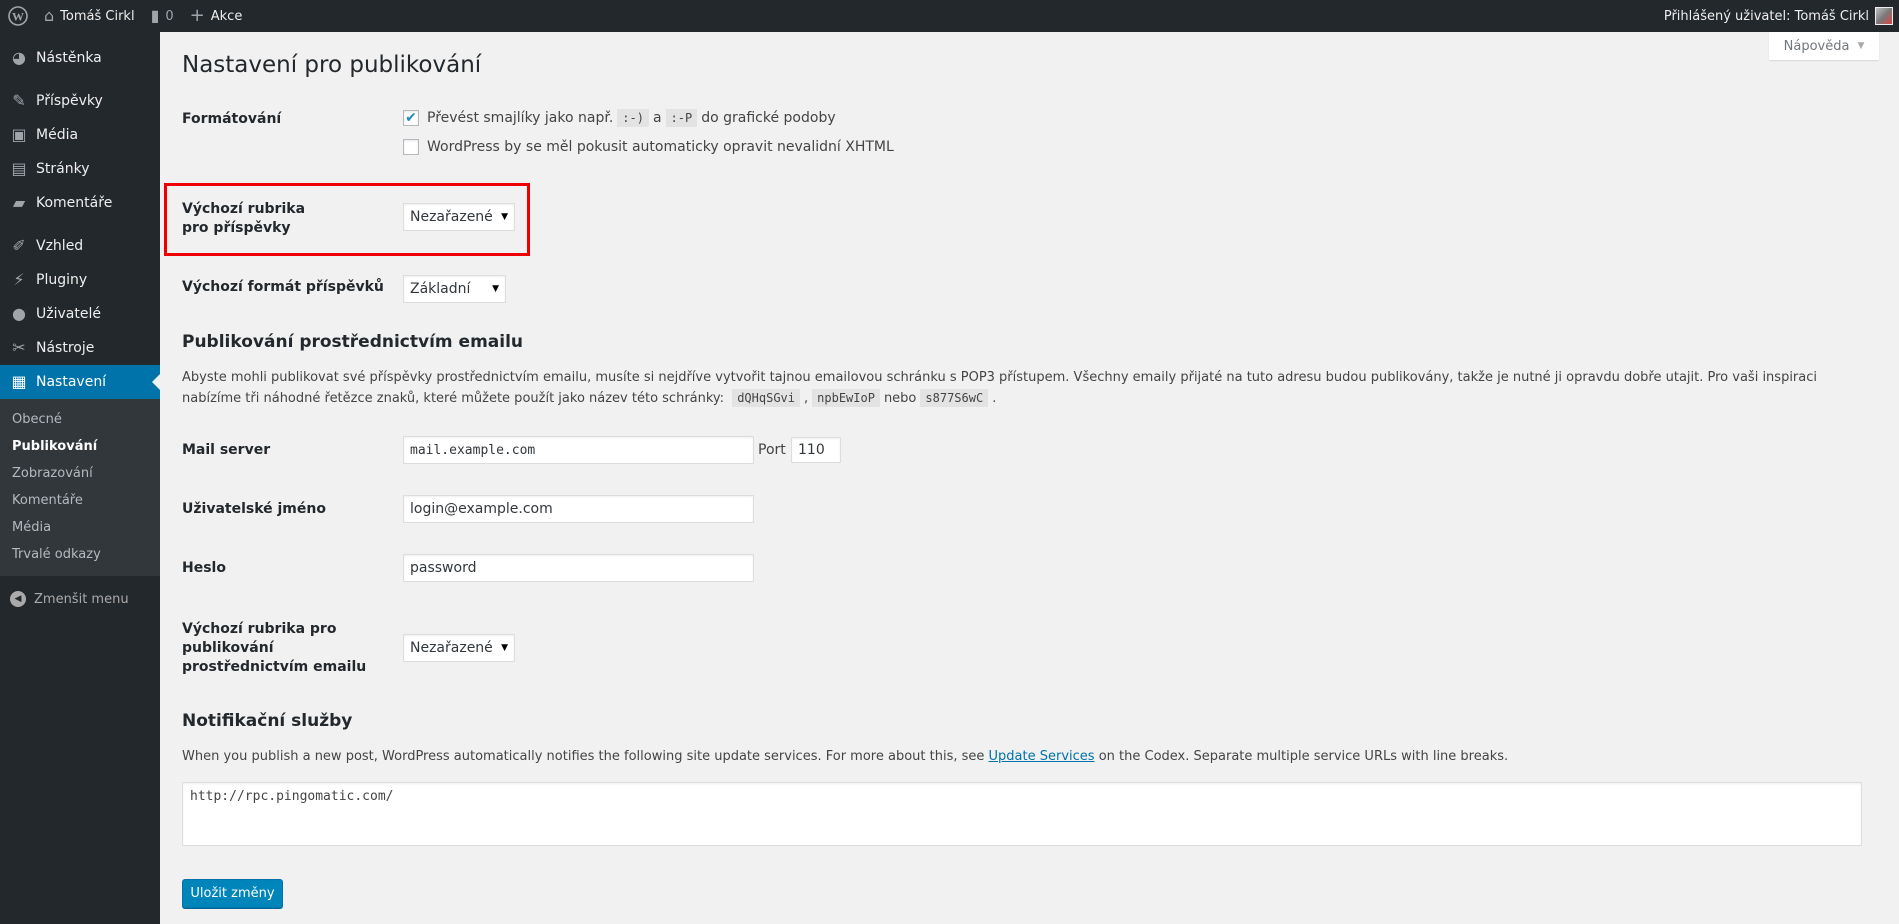 This screenshot has height=924, width=1899. What do you see at coordinates (19, 381) in the screenshot?
I see `settings-icon: ▦` at bounding box center [19, 381].